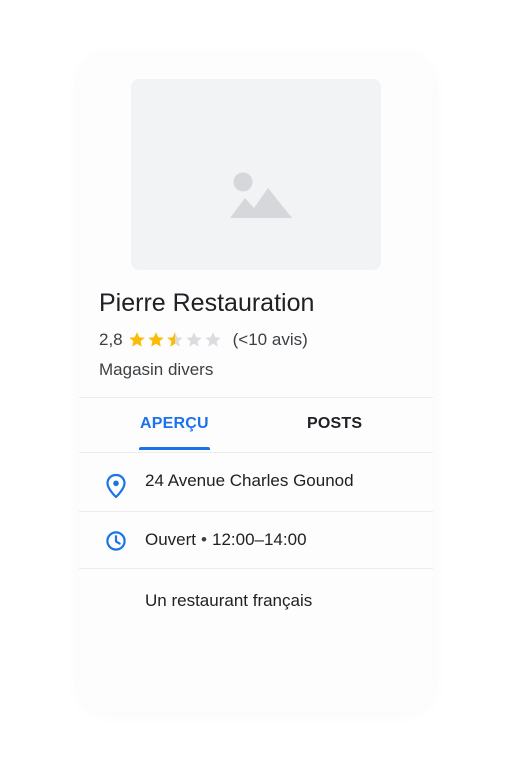 The width and height of the screenshot is (512, 768). I want to click on rating-row: 2,8 (<10 avis), so click(203, 340).